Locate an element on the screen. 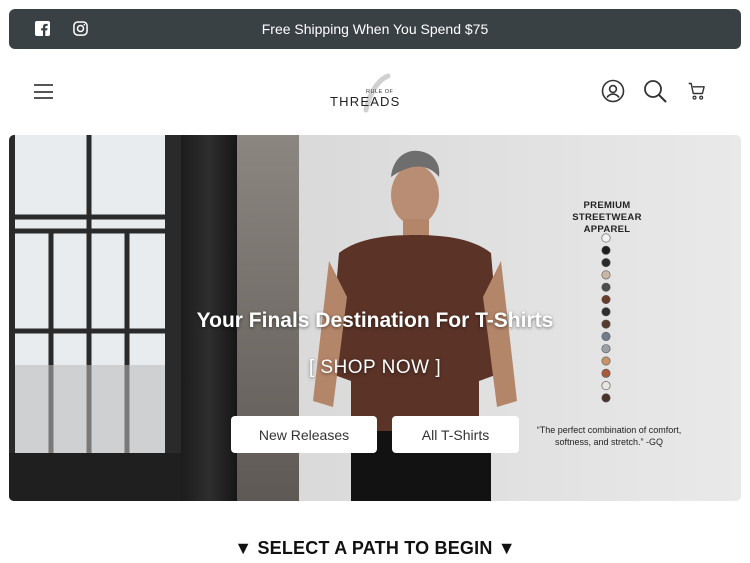 This screenshot has width=750, height=563. premium-streetwear-heading: PREMIUM STREETWEAR APPAREL is located at coordinates (607, 218).